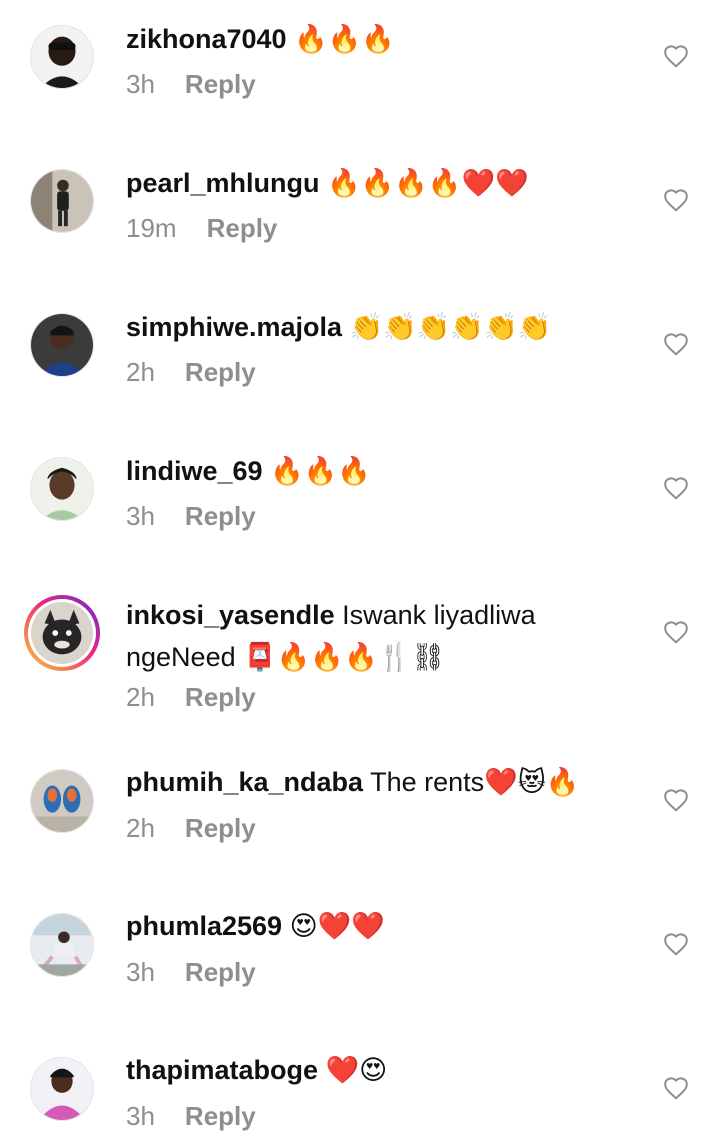 This screenshot has width=720, height=1138. Describe the element at coordinates (223, 183) in the screenshot. I see `comment-username: pearl_mhlungu` at that location.